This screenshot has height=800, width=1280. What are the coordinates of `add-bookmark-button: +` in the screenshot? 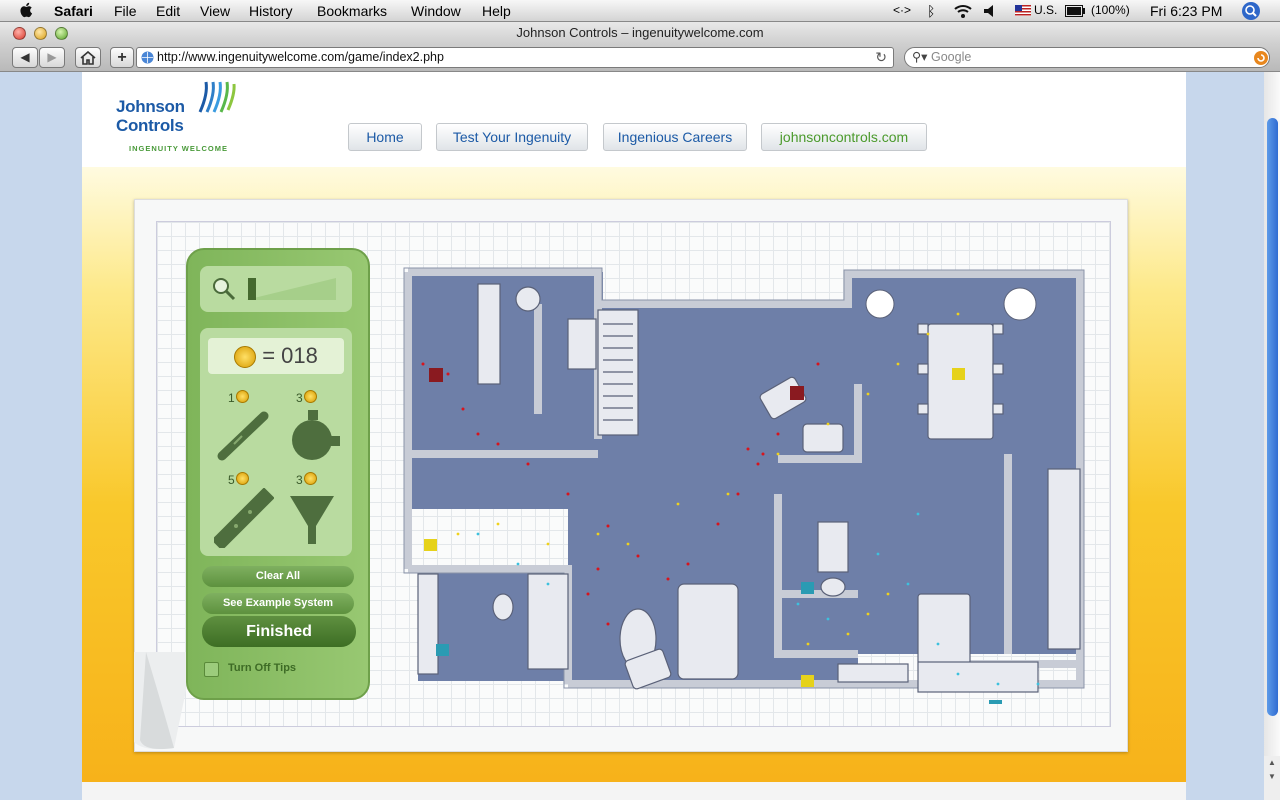 It's located at (122, 57).